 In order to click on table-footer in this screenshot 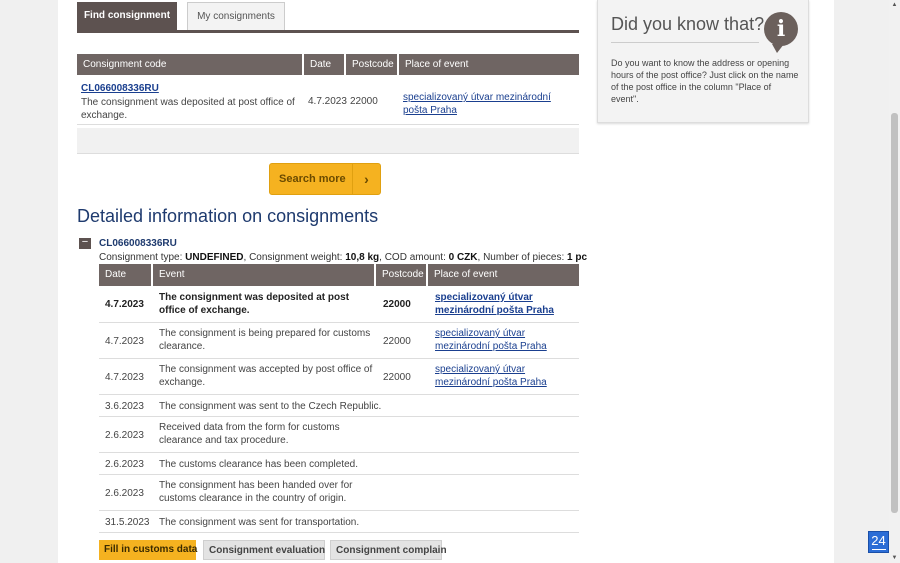, I will do `click(328, 141)`.